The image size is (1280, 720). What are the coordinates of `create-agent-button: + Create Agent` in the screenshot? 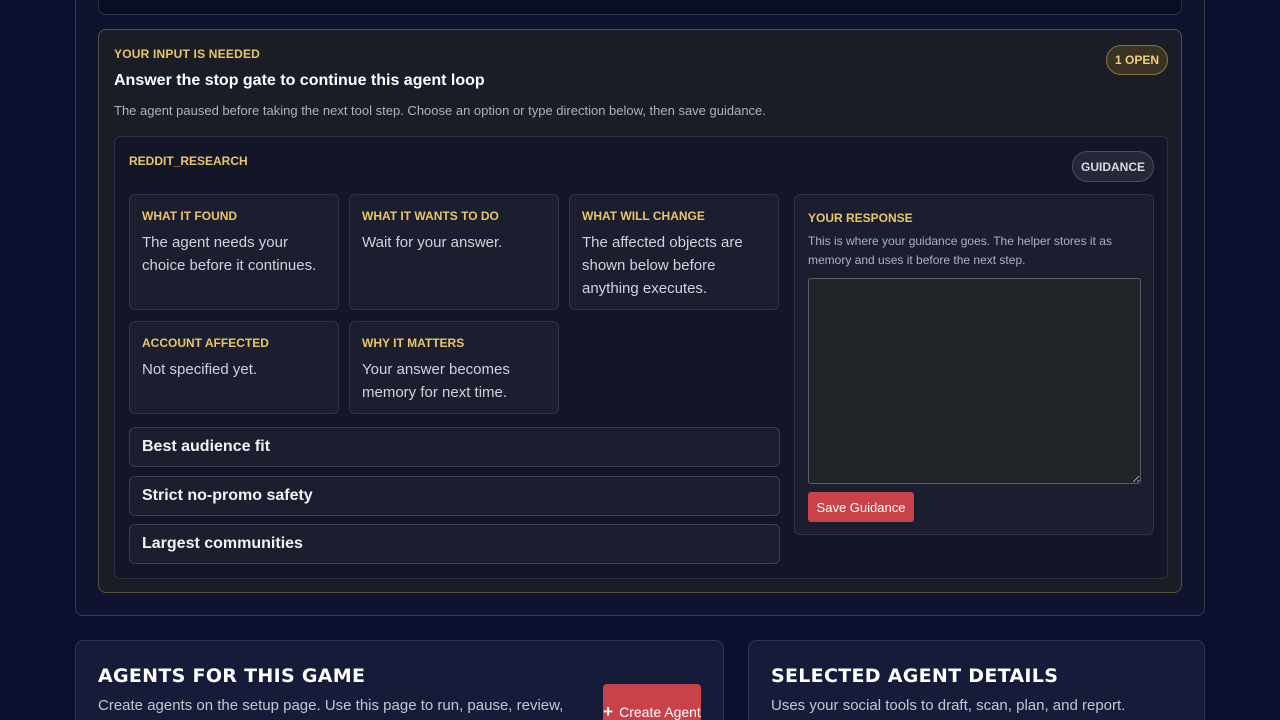 It's located at (652, 702).